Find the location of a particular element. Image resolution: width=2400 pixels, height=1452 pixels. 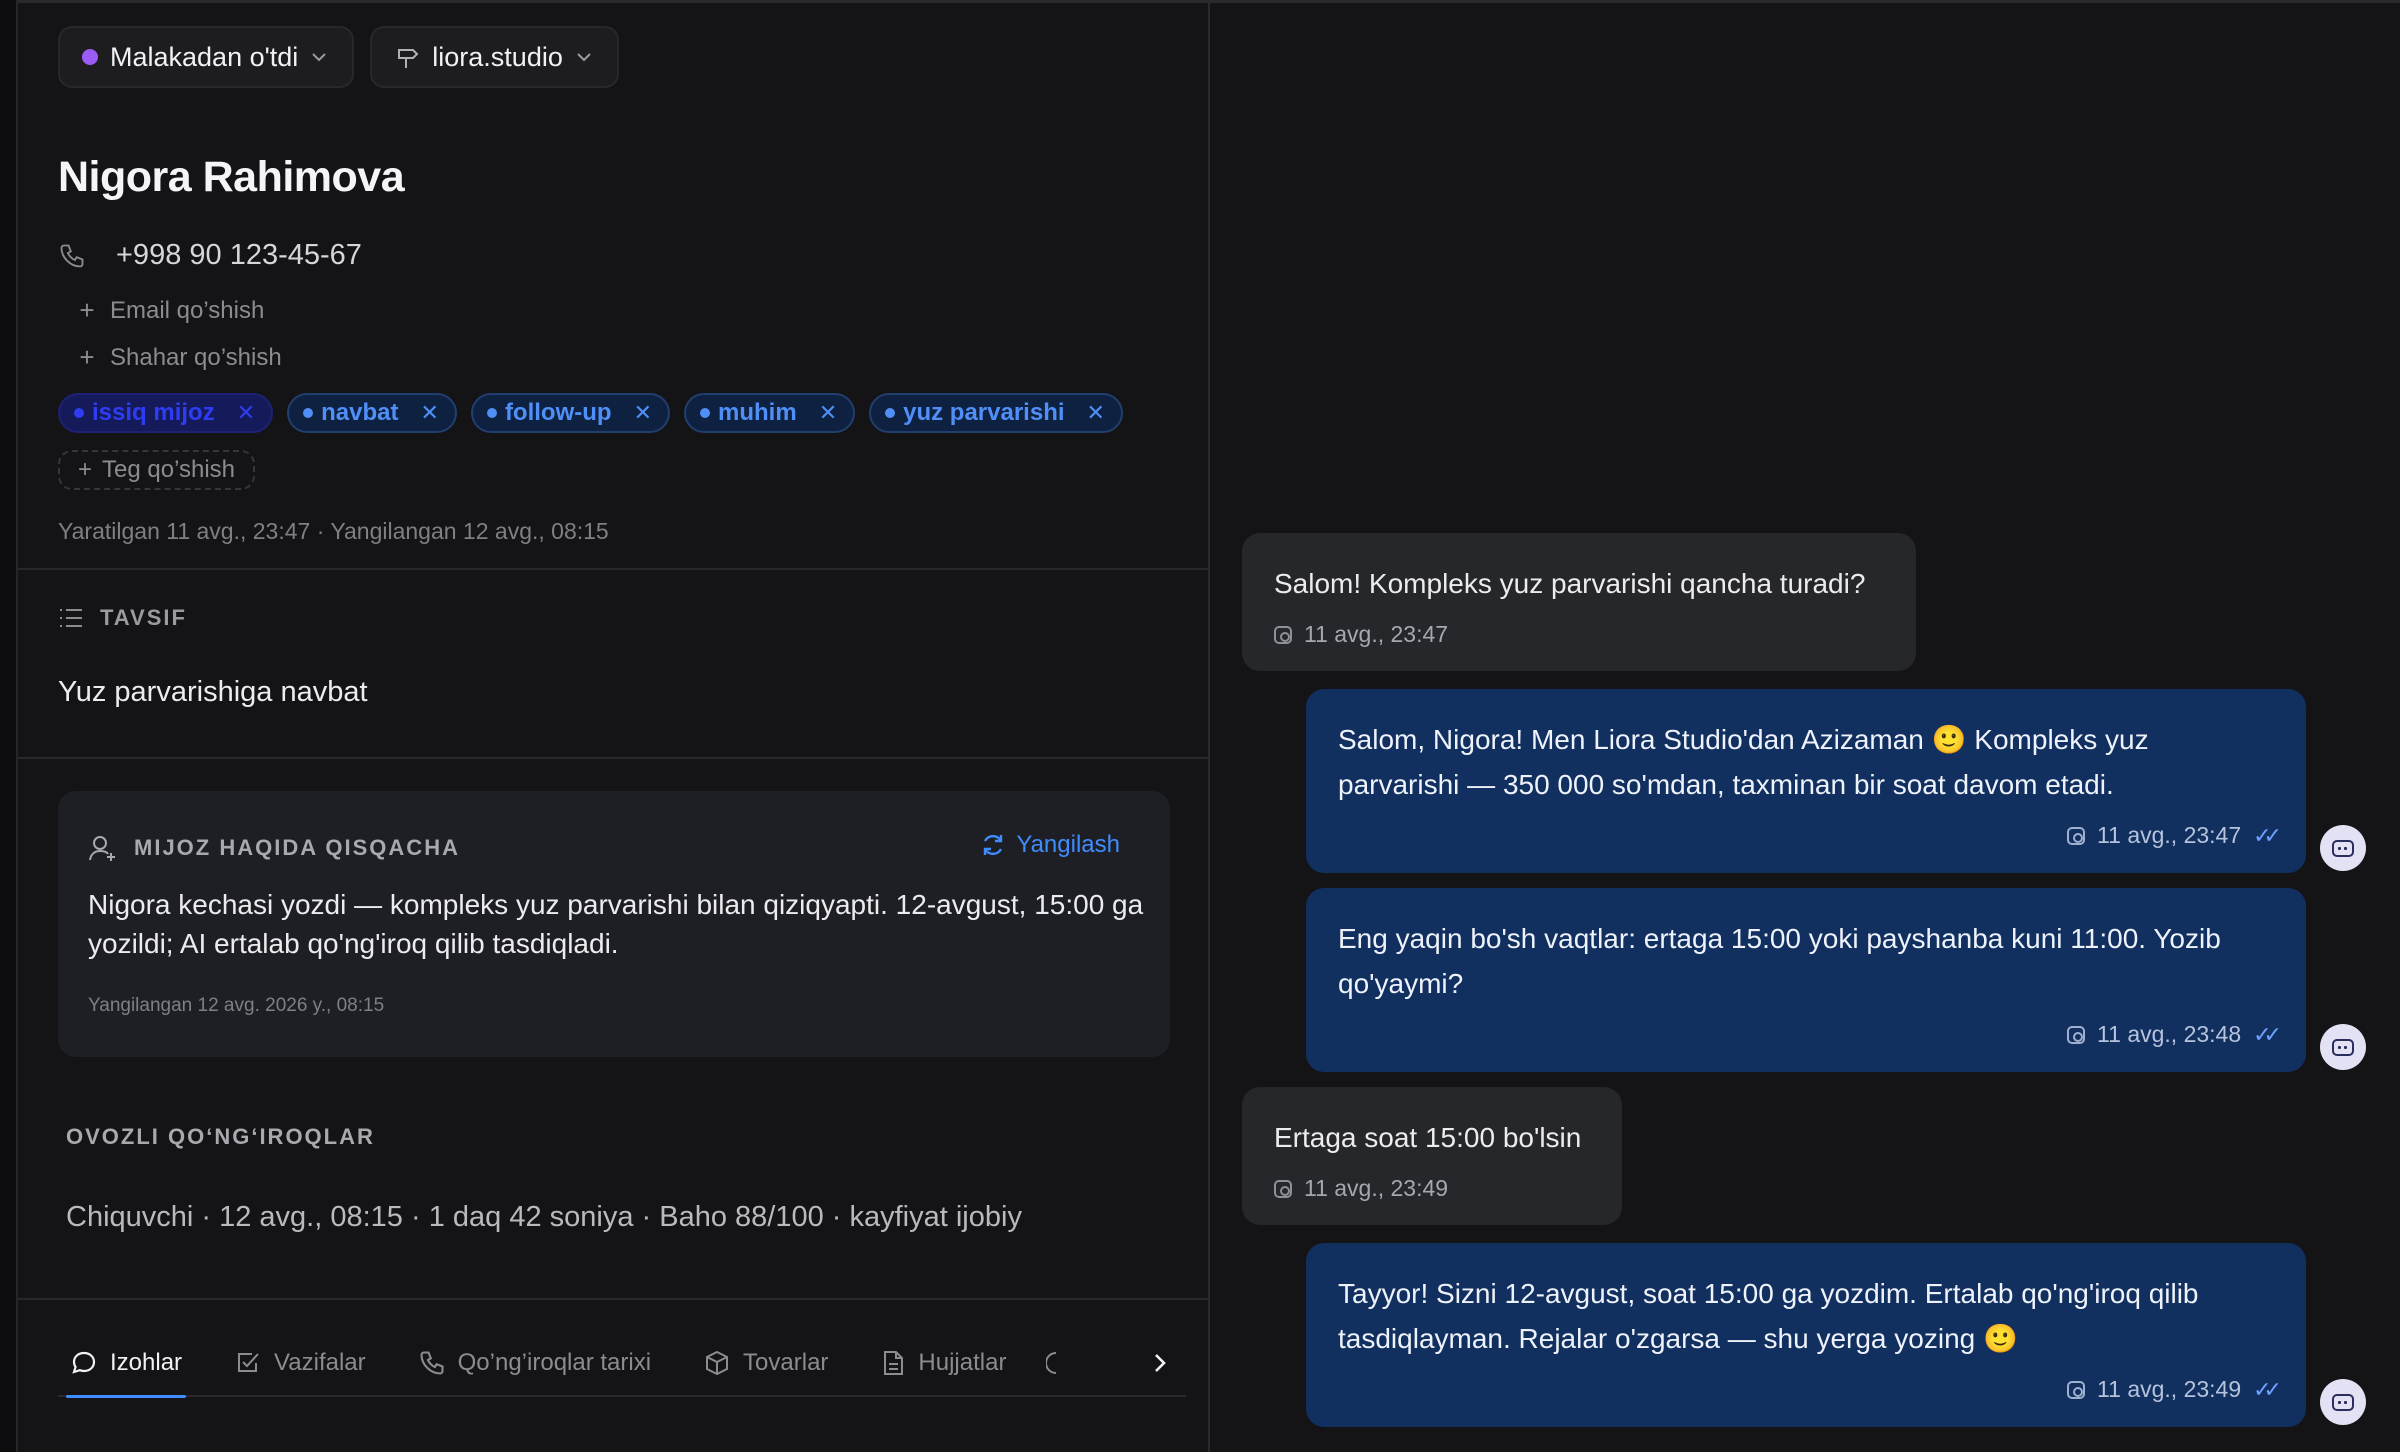

add-city-button: + Shahar qo’shish is located at coordinates (180, 357).